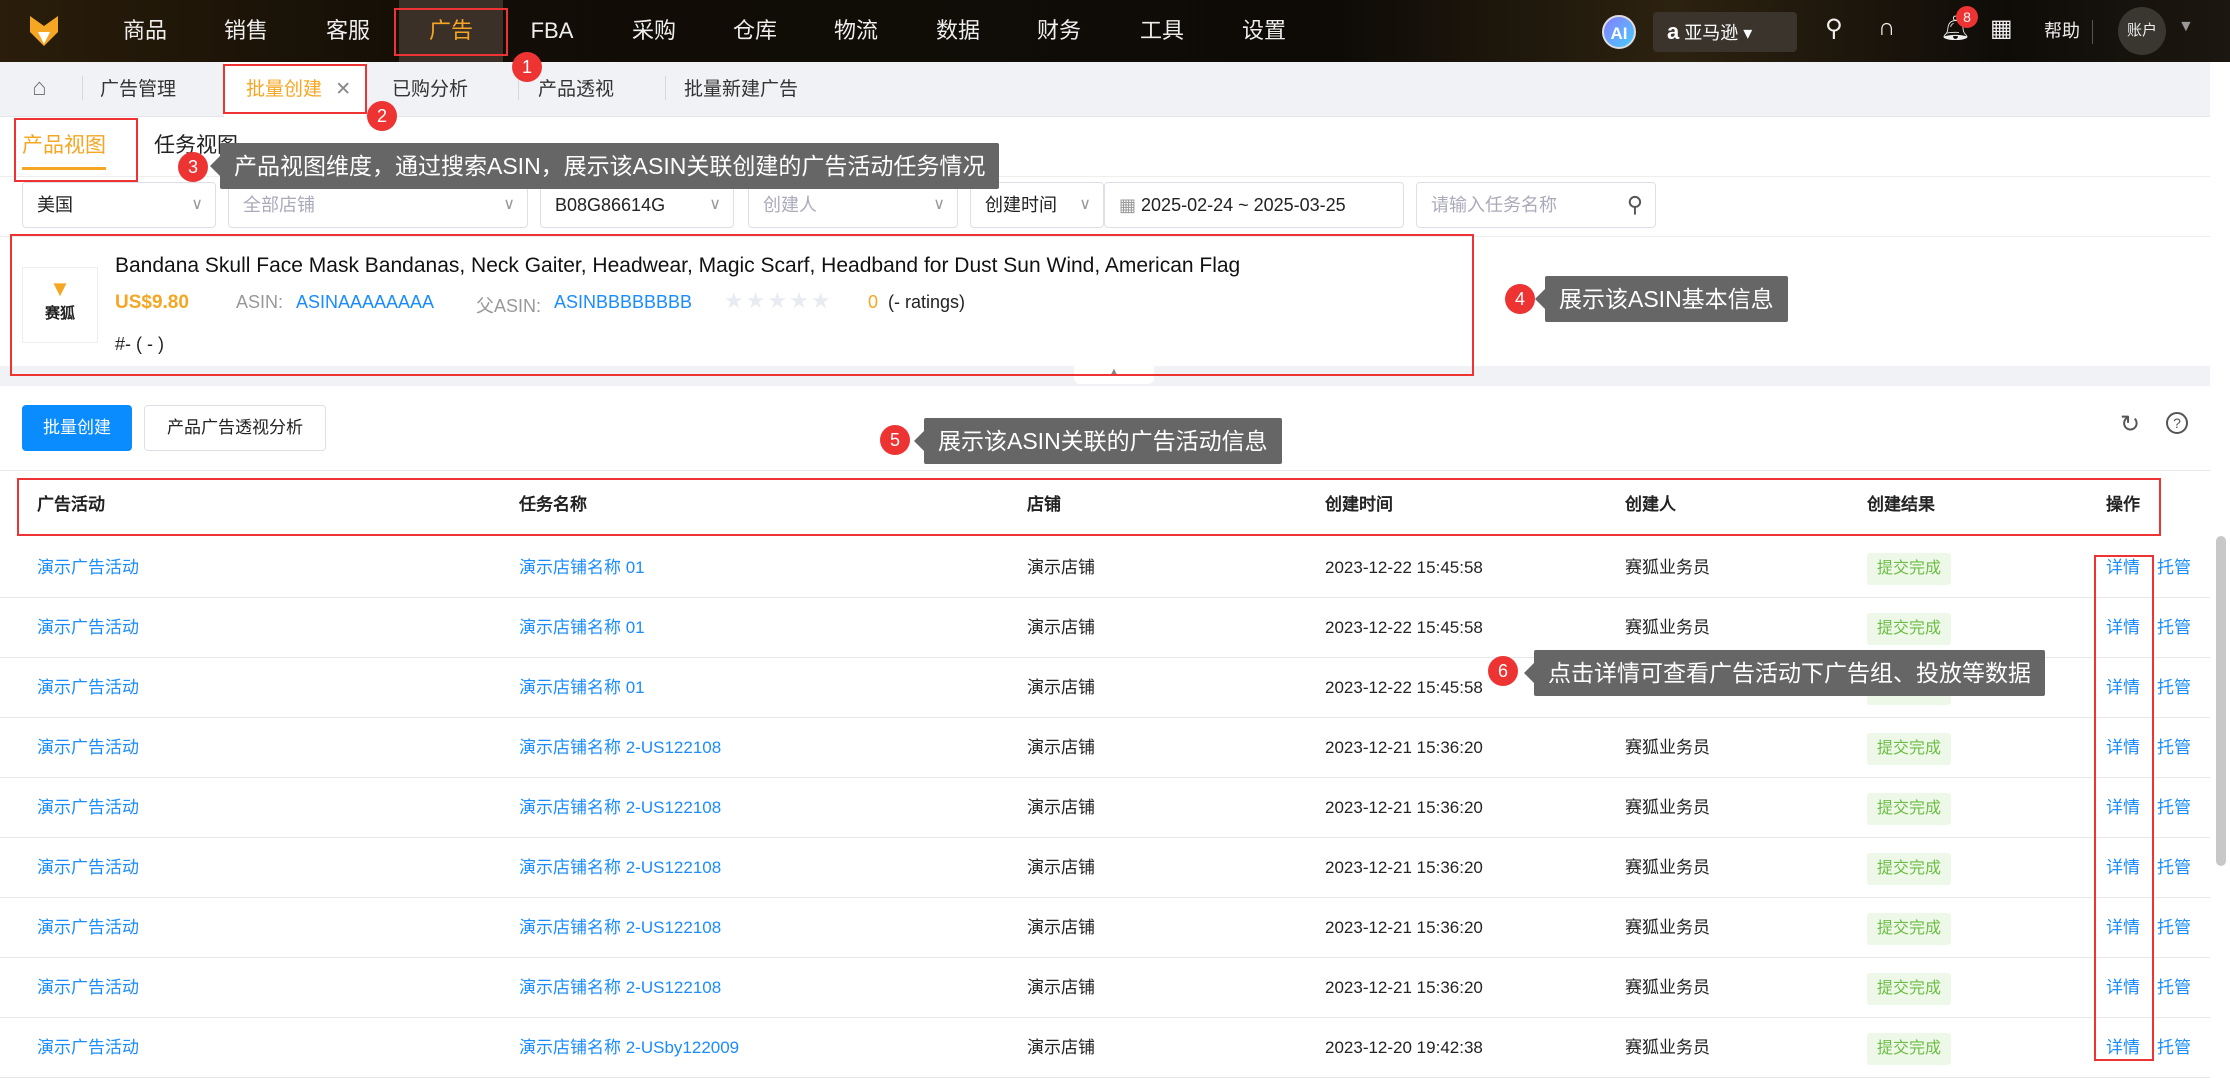  Describe the element at coordinates (1536, 205) in the screenshot. I see `task-name-search-input: 请输入任务名称 ⚲` at that location.